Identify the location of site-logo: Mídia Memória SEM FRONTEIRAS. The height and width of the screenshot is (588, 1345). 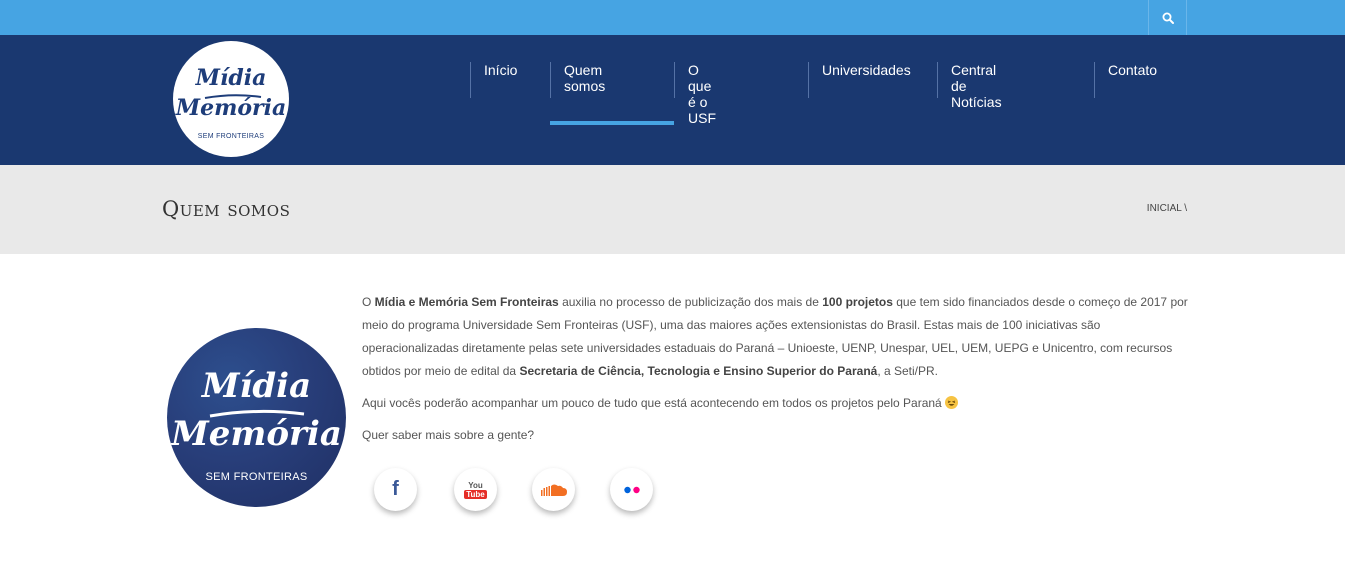
(231, 99).